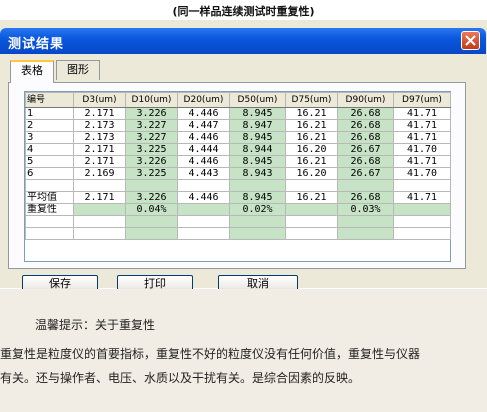  I want to click on table-cell: 0.03%, so click(365, 209).